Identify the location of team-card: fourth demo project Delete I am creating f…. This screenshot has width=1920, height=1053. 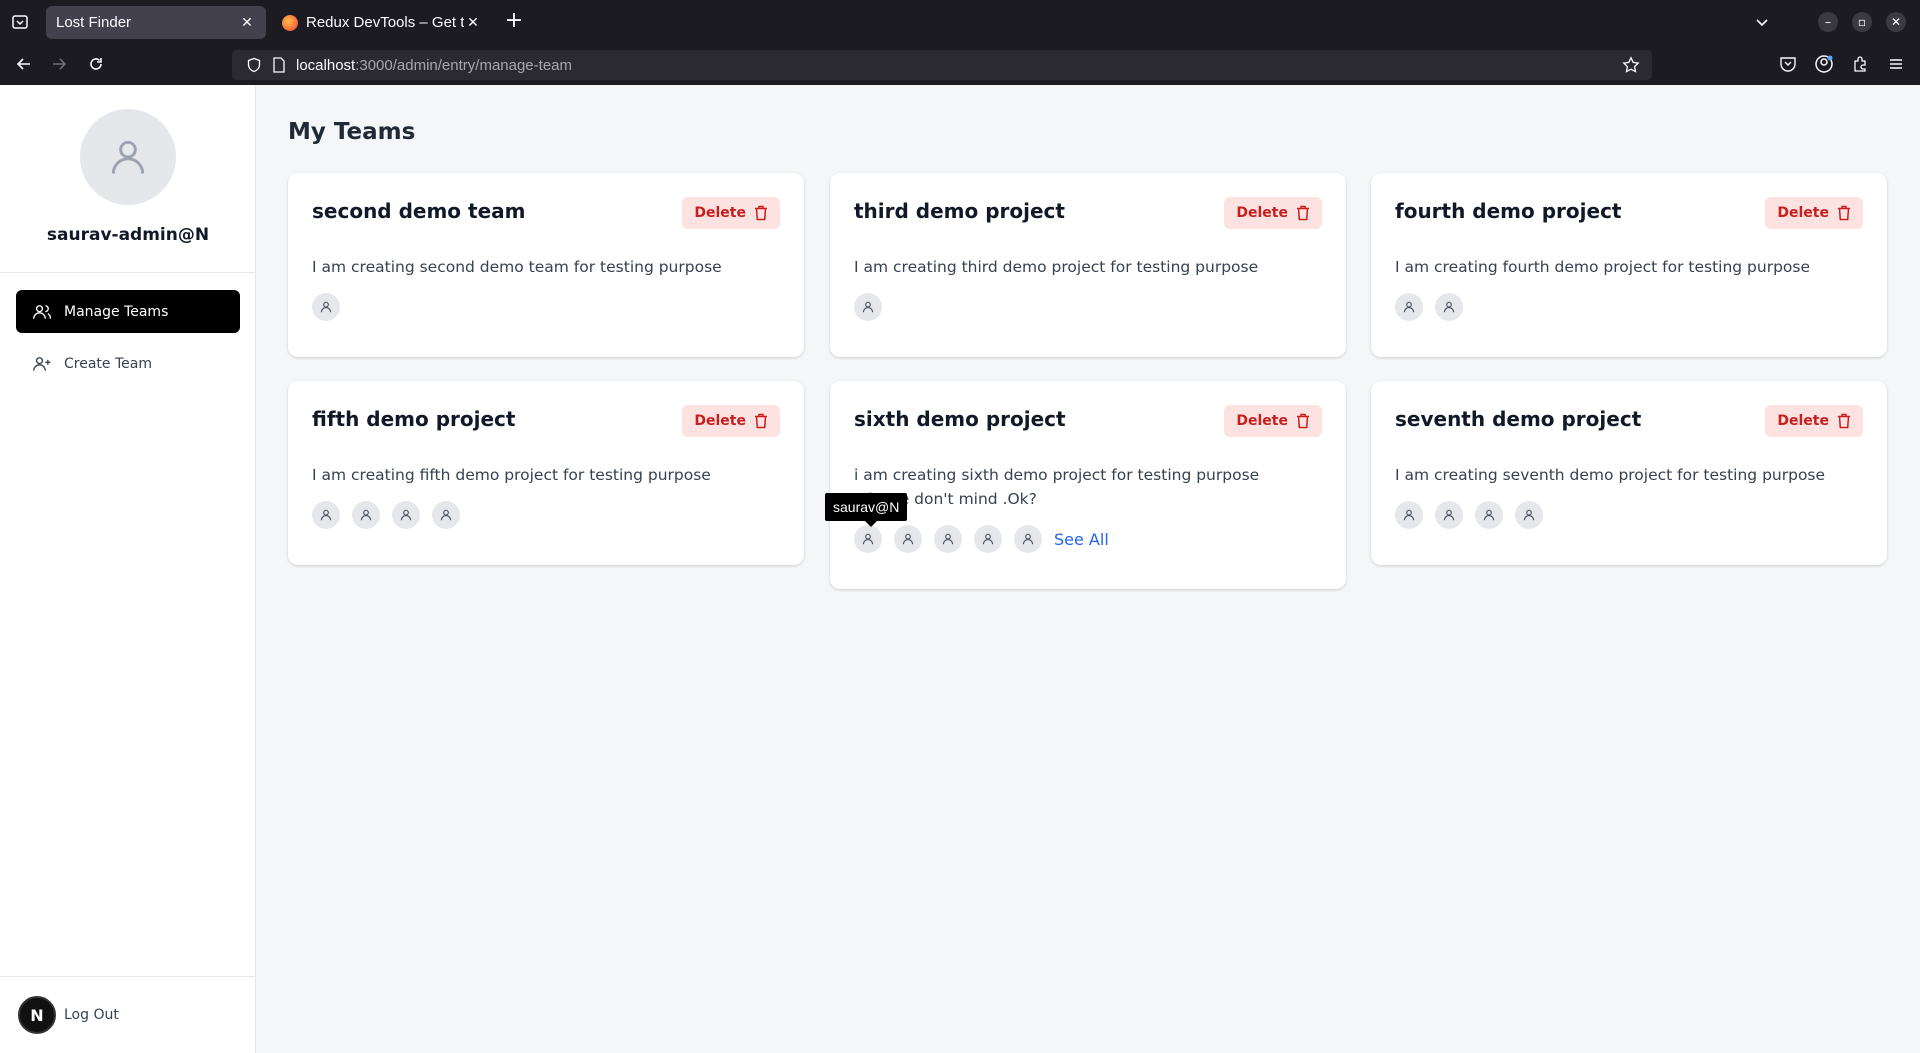
(1629, 265).